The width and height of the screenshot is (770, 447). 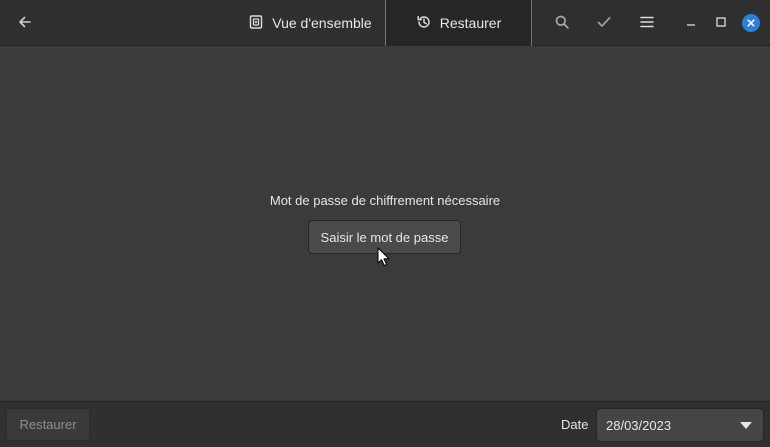 I want to click on tab-restore: Restaurer, so click(x=458, y=23).